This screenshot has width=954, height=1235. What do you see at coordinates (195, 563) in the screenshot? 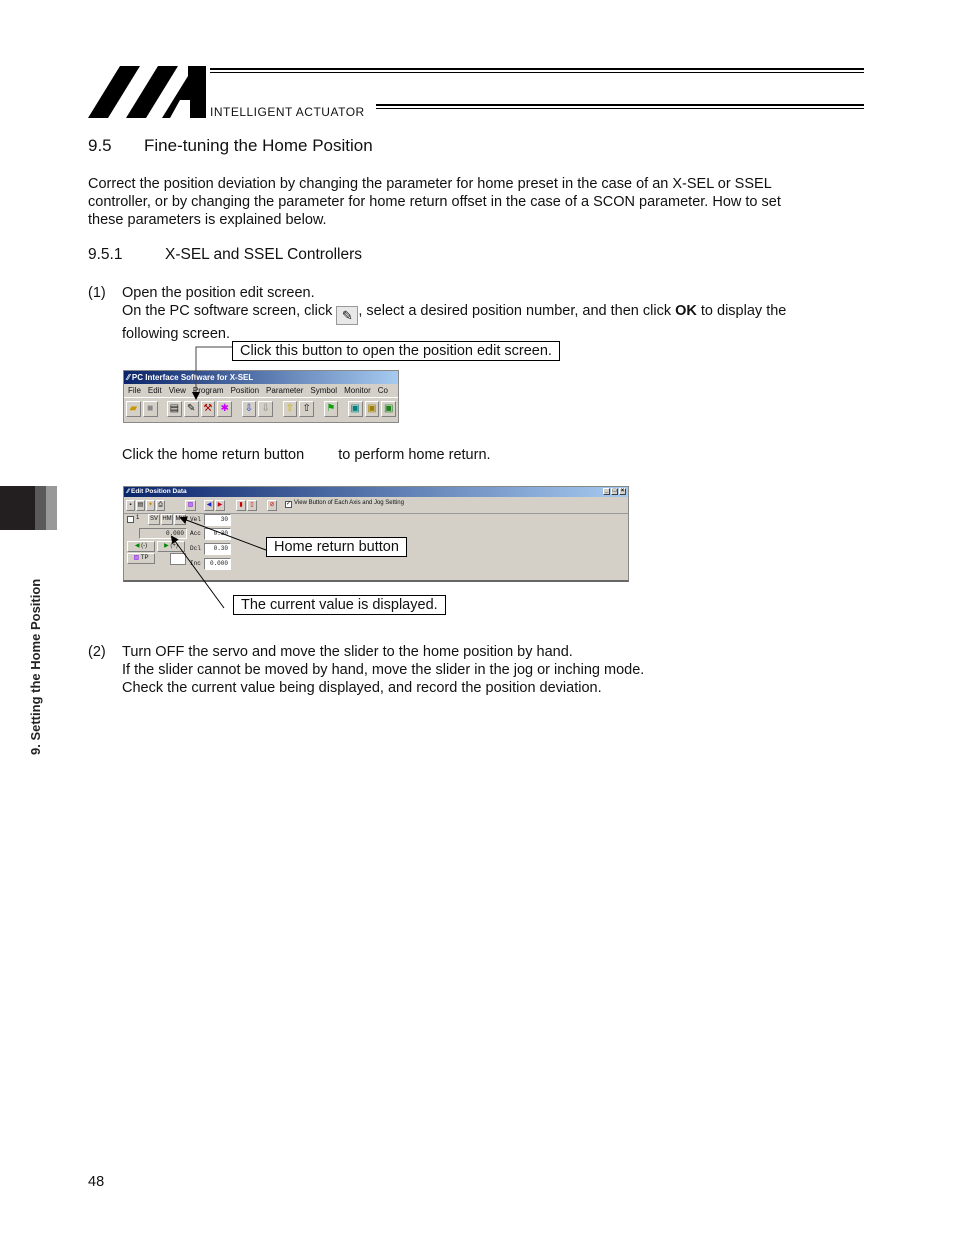
I see `field-label: Inc` at bounding box center [195, 563].